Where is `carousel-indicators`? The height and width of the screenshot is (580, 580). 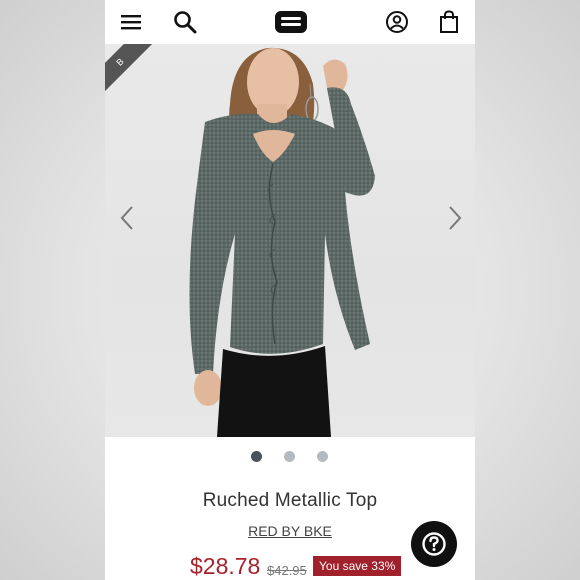
carousel-indicators is located at coordinates (290, 457).